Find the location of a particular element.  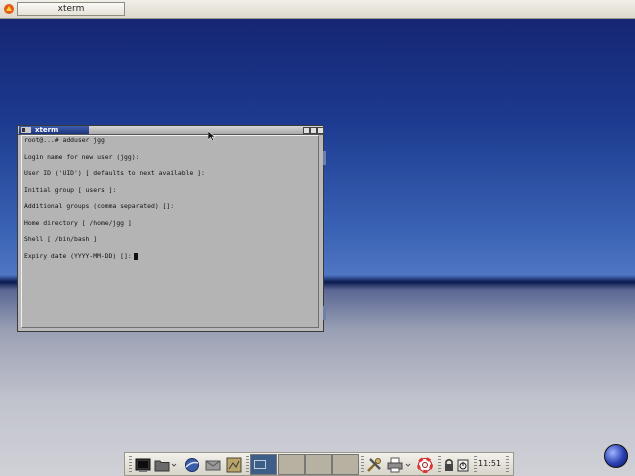

close-button is located at coordinates (320, 130).